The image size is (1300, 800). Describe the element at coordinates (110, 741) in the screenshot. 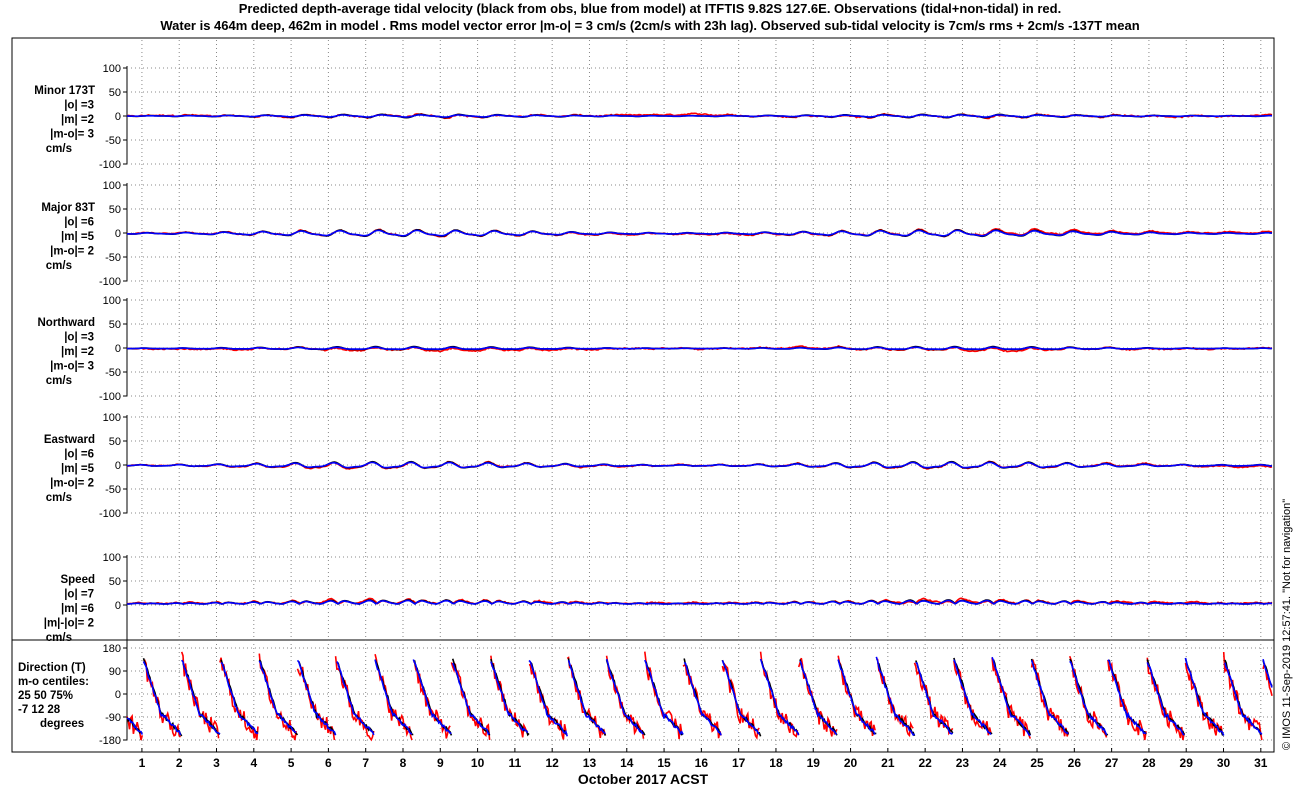

I see `y-tick-label-direction--180: -180` at that location.